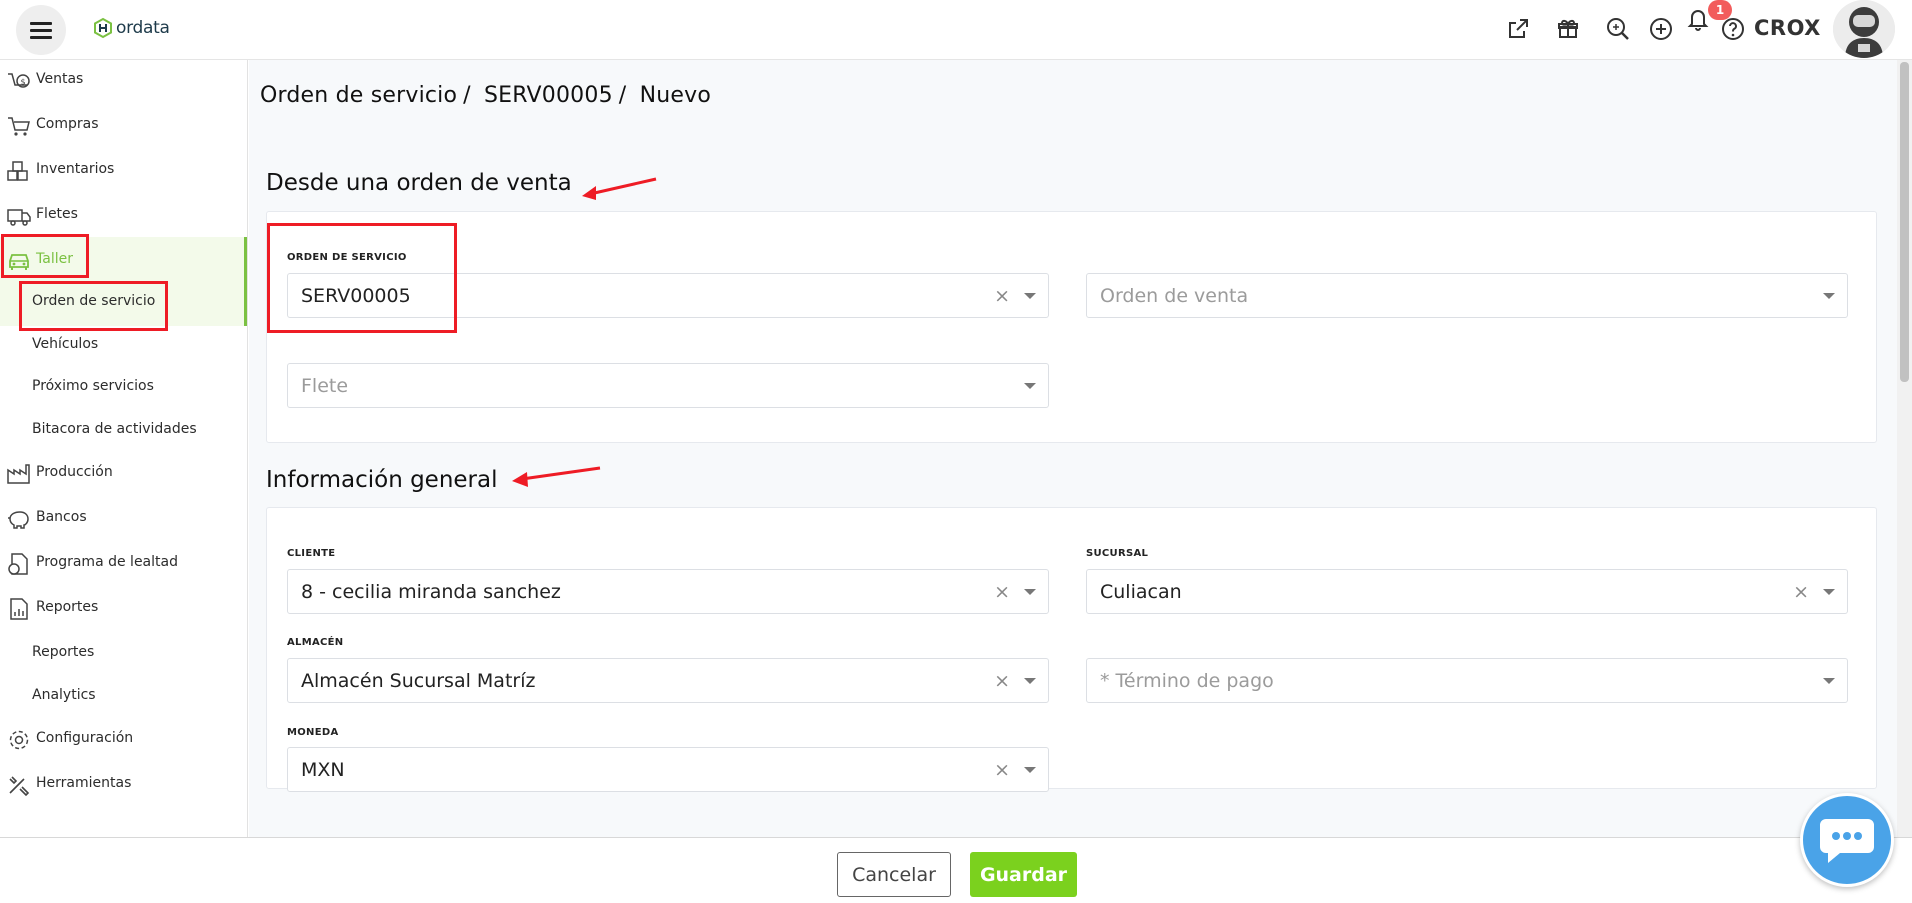 The image size is (1912, 903). Describe the element at coordinates (18, 474) in the screenshot. I see `factory-icon` at that location.